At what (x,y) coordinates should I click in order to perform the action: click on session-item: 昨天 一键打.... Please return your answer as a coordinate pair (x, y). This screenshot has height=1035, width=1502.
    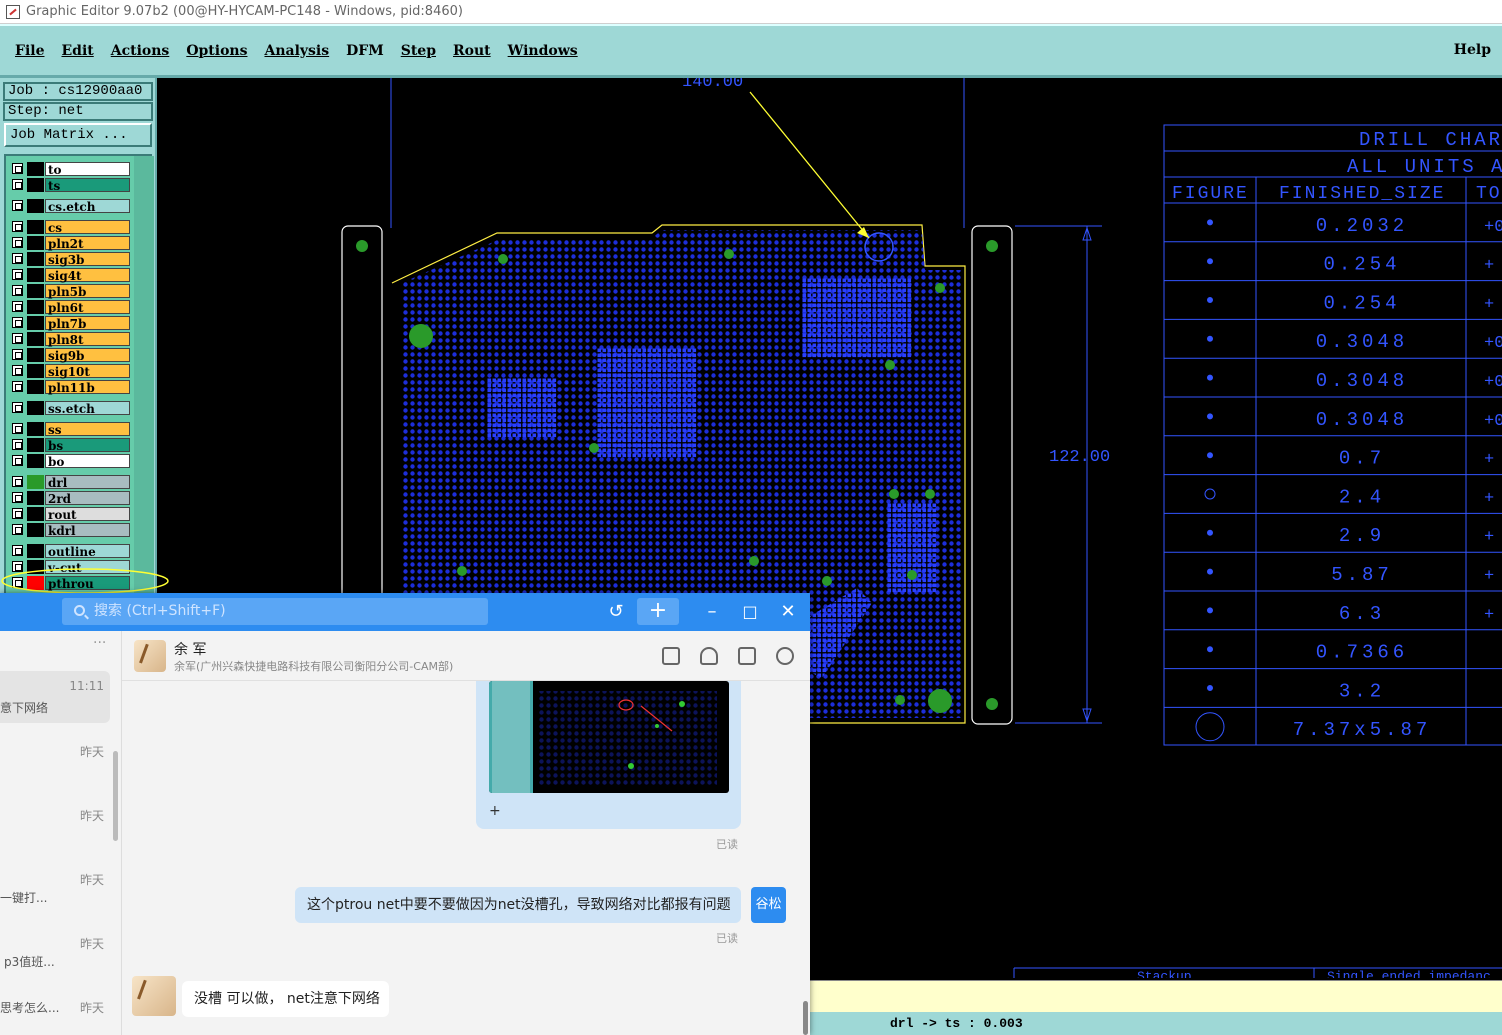
    Looking at the image, I should click on (55, 891).